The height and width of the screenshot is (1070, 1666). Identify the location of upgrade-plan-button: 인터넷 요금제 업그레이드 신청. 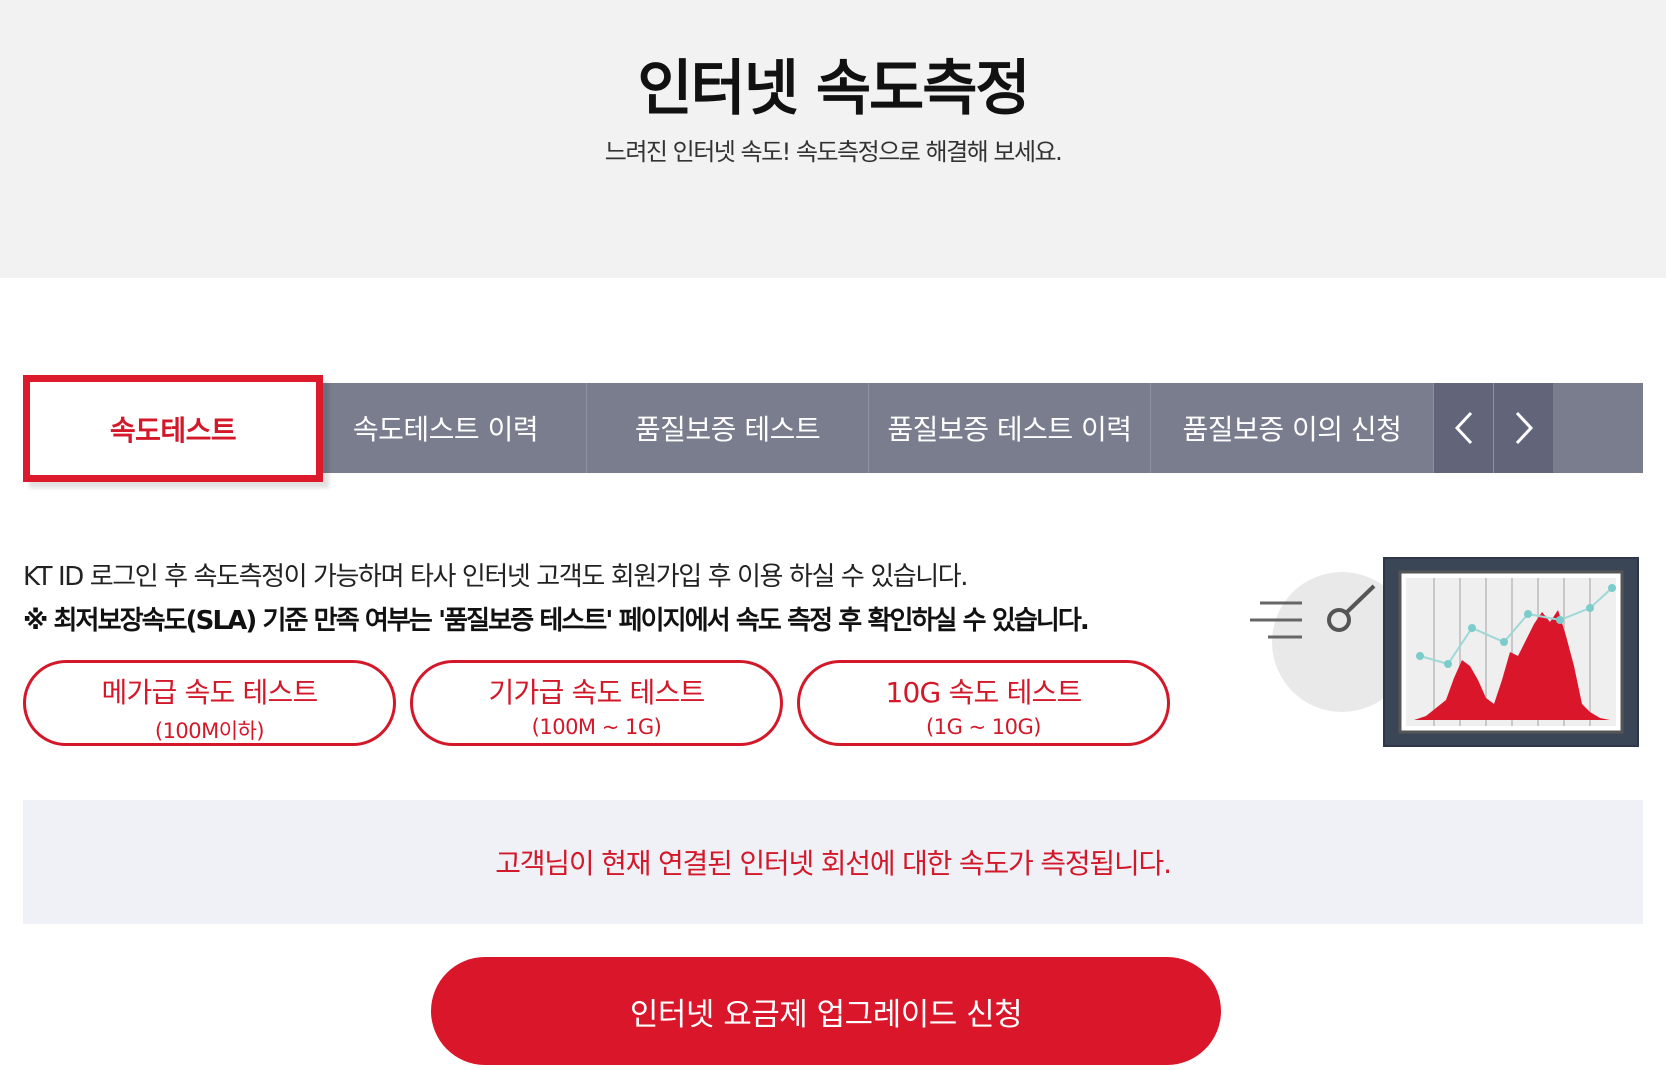
(826, 1011).